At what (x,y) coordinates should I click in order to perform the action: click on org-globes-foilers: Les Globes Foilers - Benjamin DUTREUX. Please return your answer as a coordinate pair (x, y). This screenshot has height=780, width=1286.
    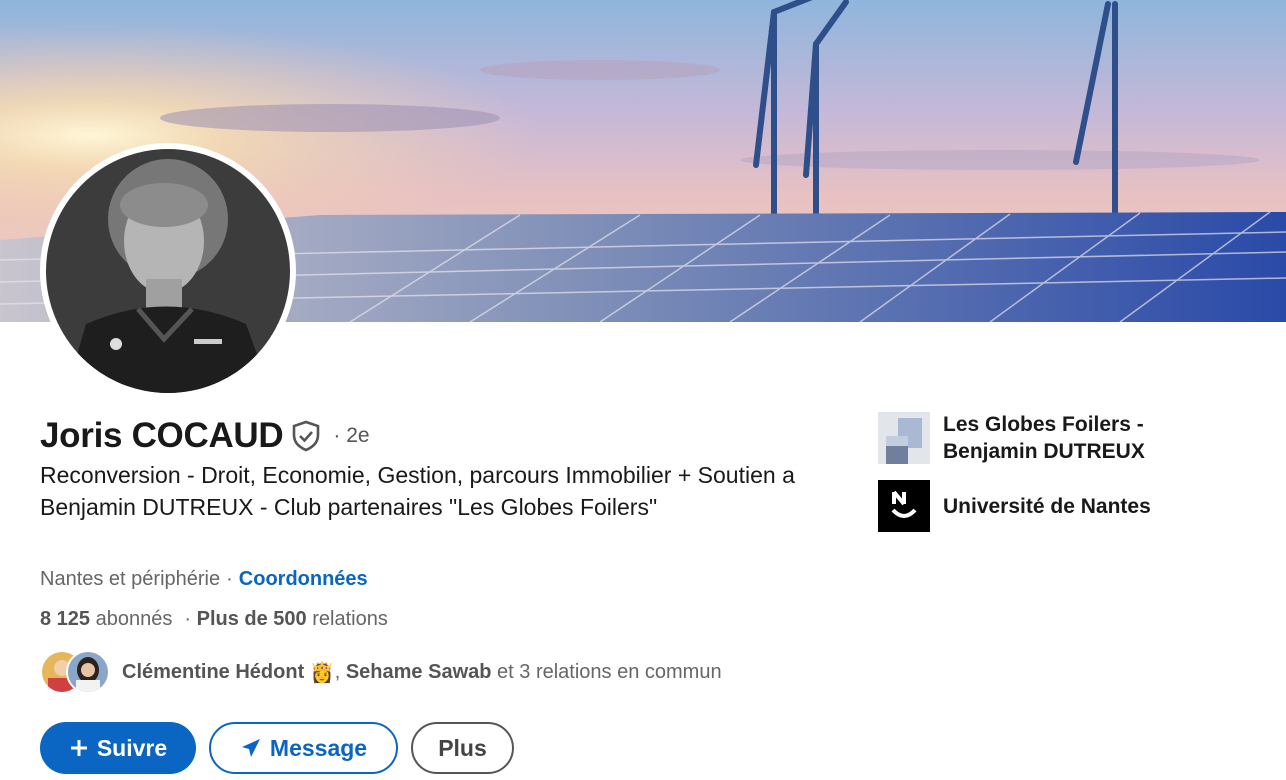
    Looking at the image, I should click on (1040, 438).